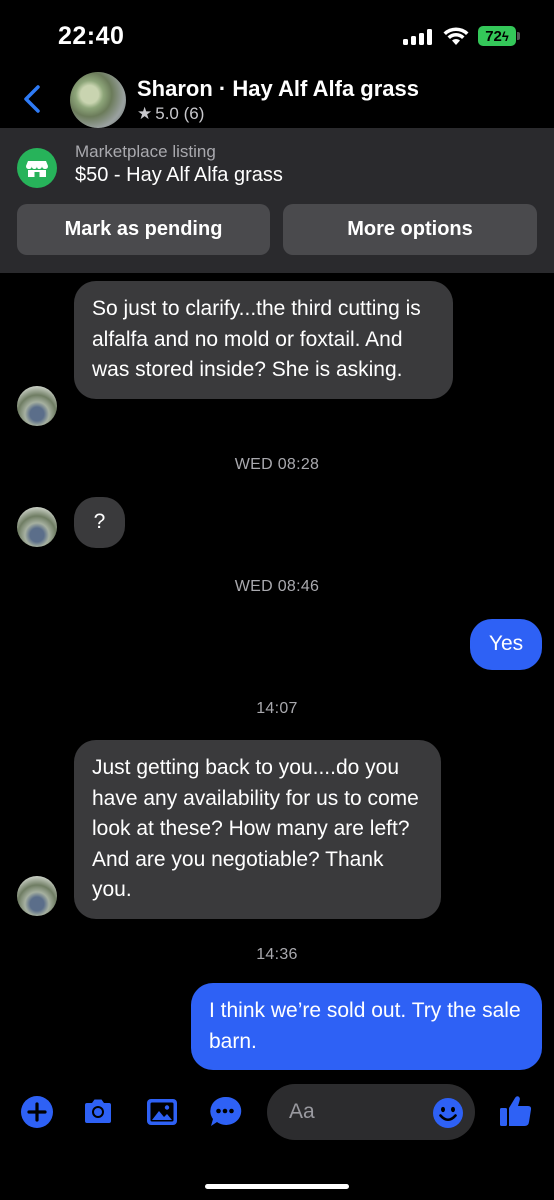 This screenshot has width=554, height=1200. I want to click on signal-icon, so click(418, 37).